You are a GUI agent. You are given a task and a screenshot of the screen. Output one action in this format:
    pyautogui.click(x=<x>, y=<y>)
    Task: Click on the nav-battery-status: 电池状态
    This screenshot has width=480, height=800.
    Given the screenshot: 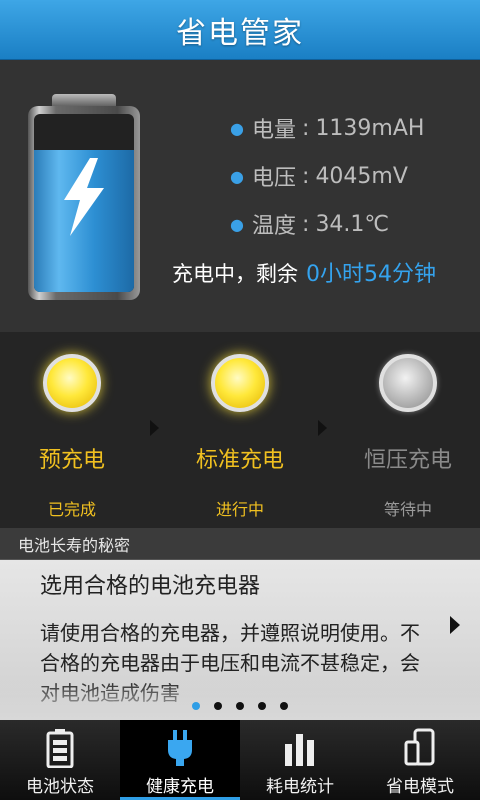 What is the action you would take?
    pyautogui.click(x=60, y=760)
    